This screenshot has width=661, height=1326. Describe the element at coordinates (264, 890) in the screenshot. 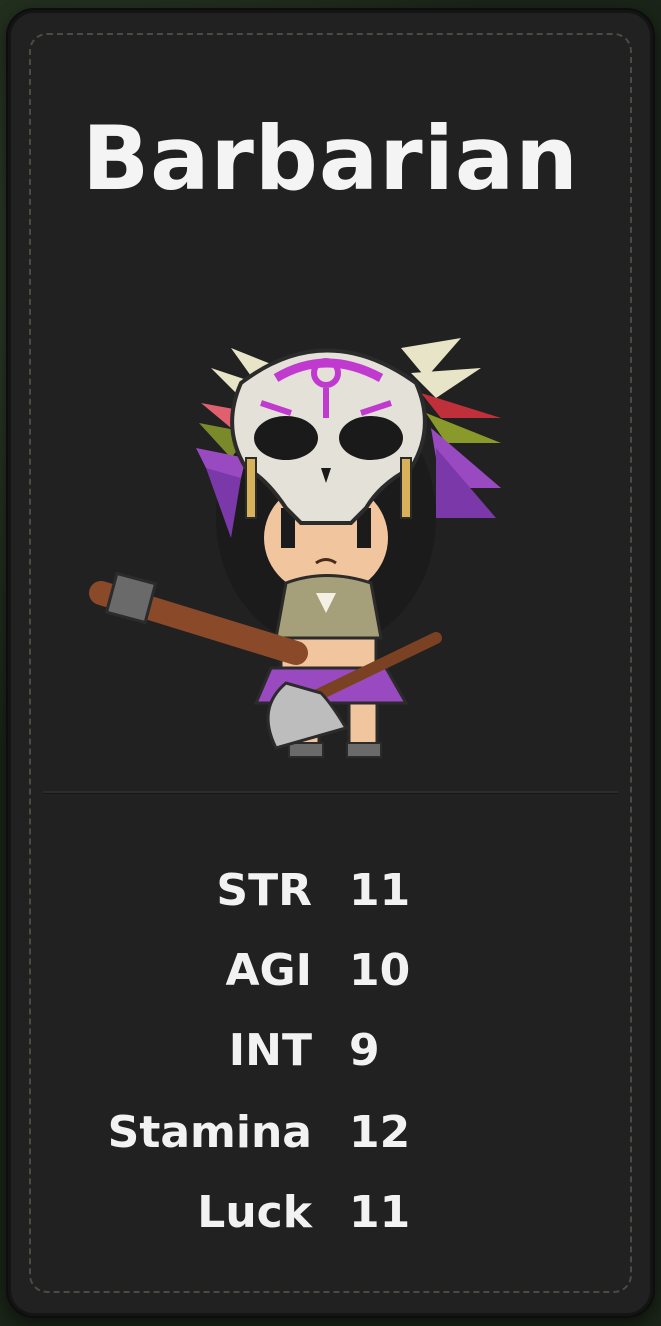

I see `stat-label: STR` at that location.